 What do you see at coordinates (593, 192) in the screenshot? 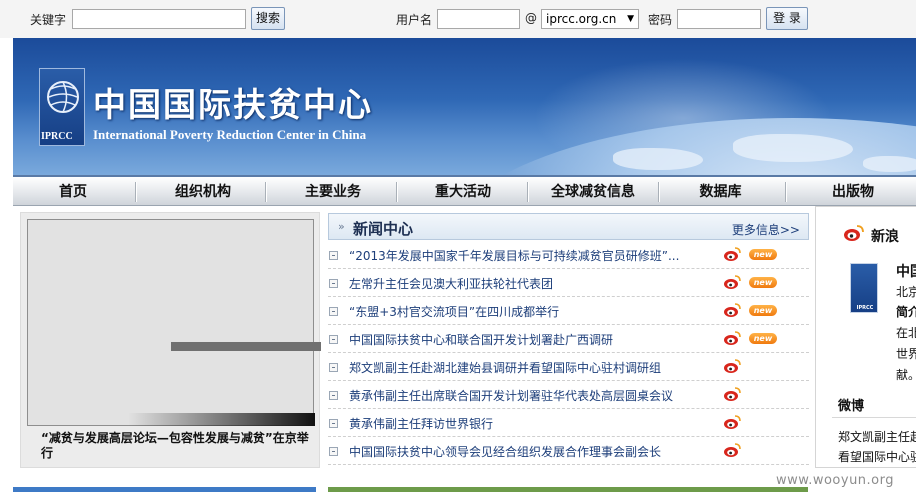
I see `nav-item-global-poverty-info: 全球减贫信息` at bounding box center [593, 192].